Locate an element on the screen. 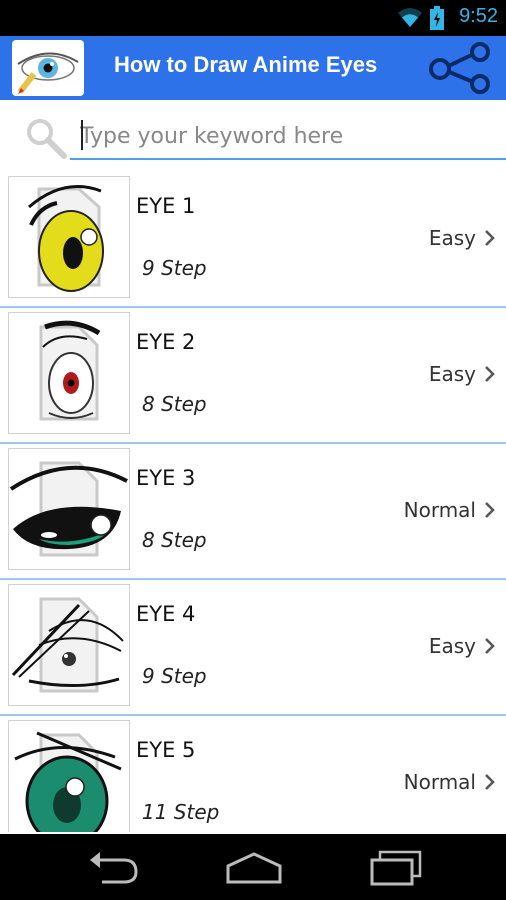 Image resolution: width=506 pixels, height=900 pixels. search-bar is located at coordinates (253, 135).